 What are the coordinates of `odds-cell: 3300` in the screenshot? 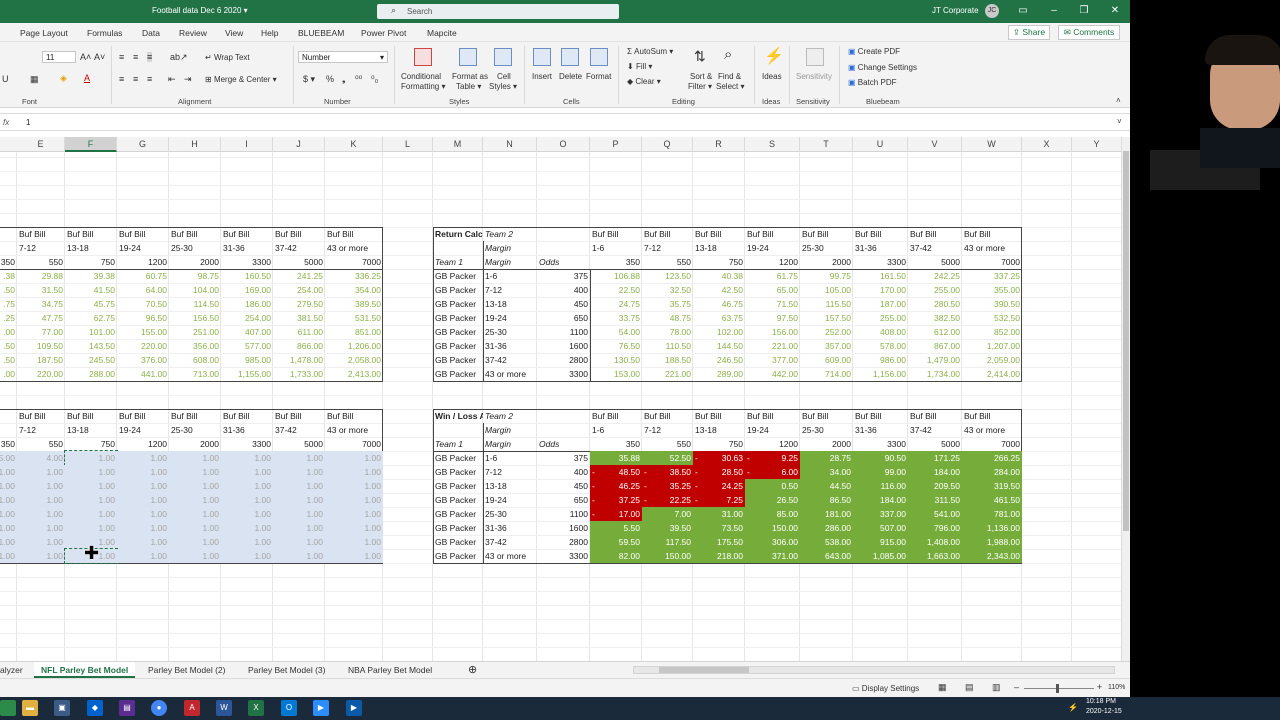 It's located at (563, 556).